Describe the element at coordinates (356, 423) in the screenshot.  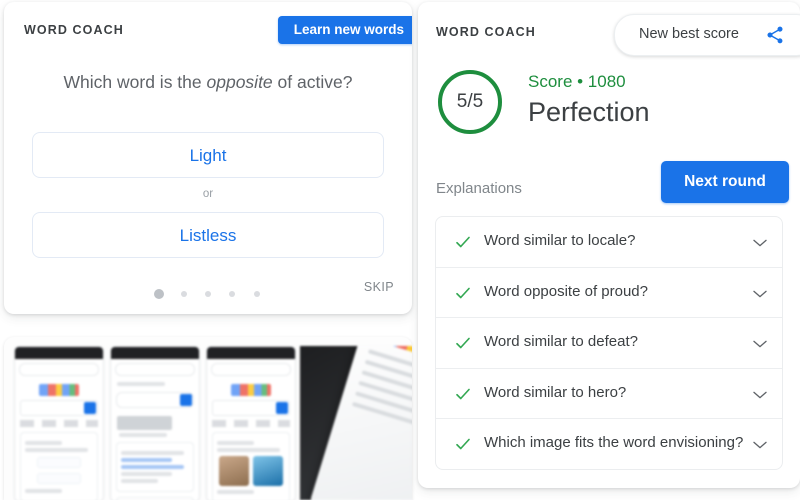
I see `promo-photo-devices-on-keyboard` at that location.